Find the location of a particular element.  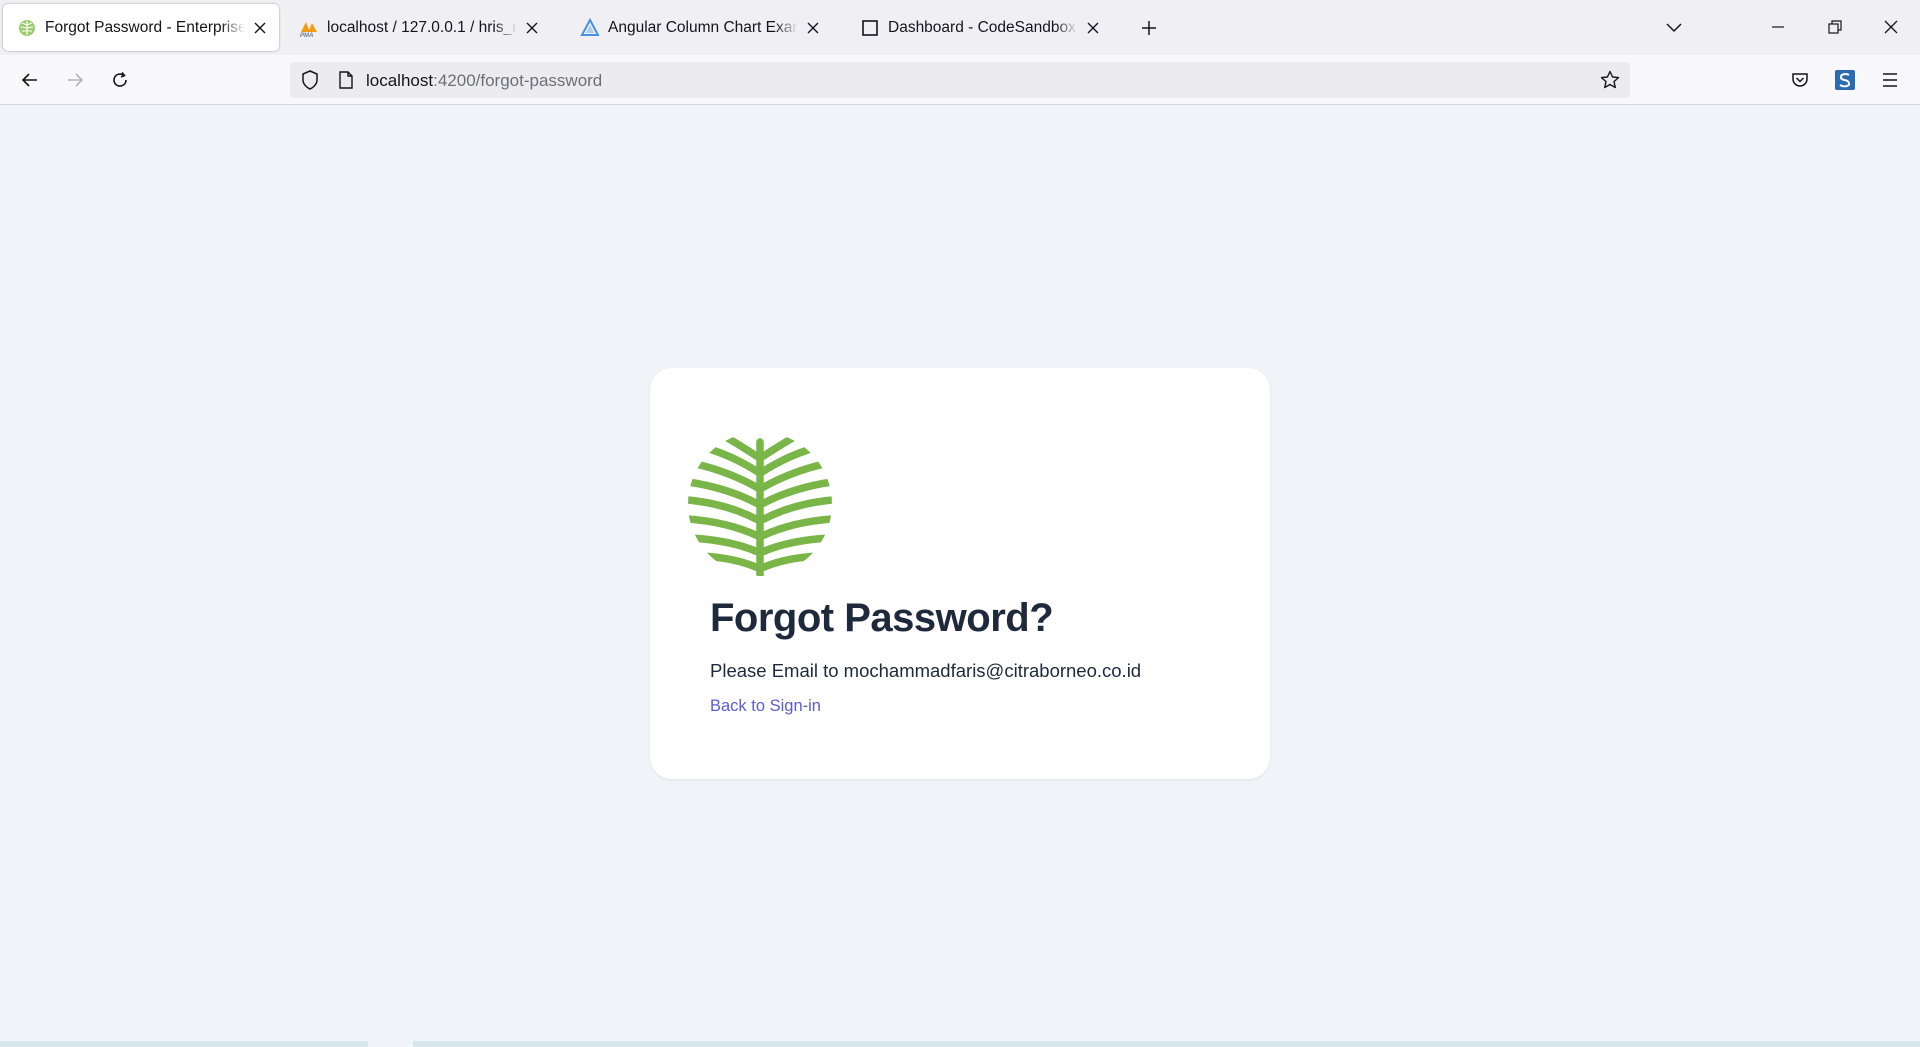

forward-button is located at coordinates (75, 80).